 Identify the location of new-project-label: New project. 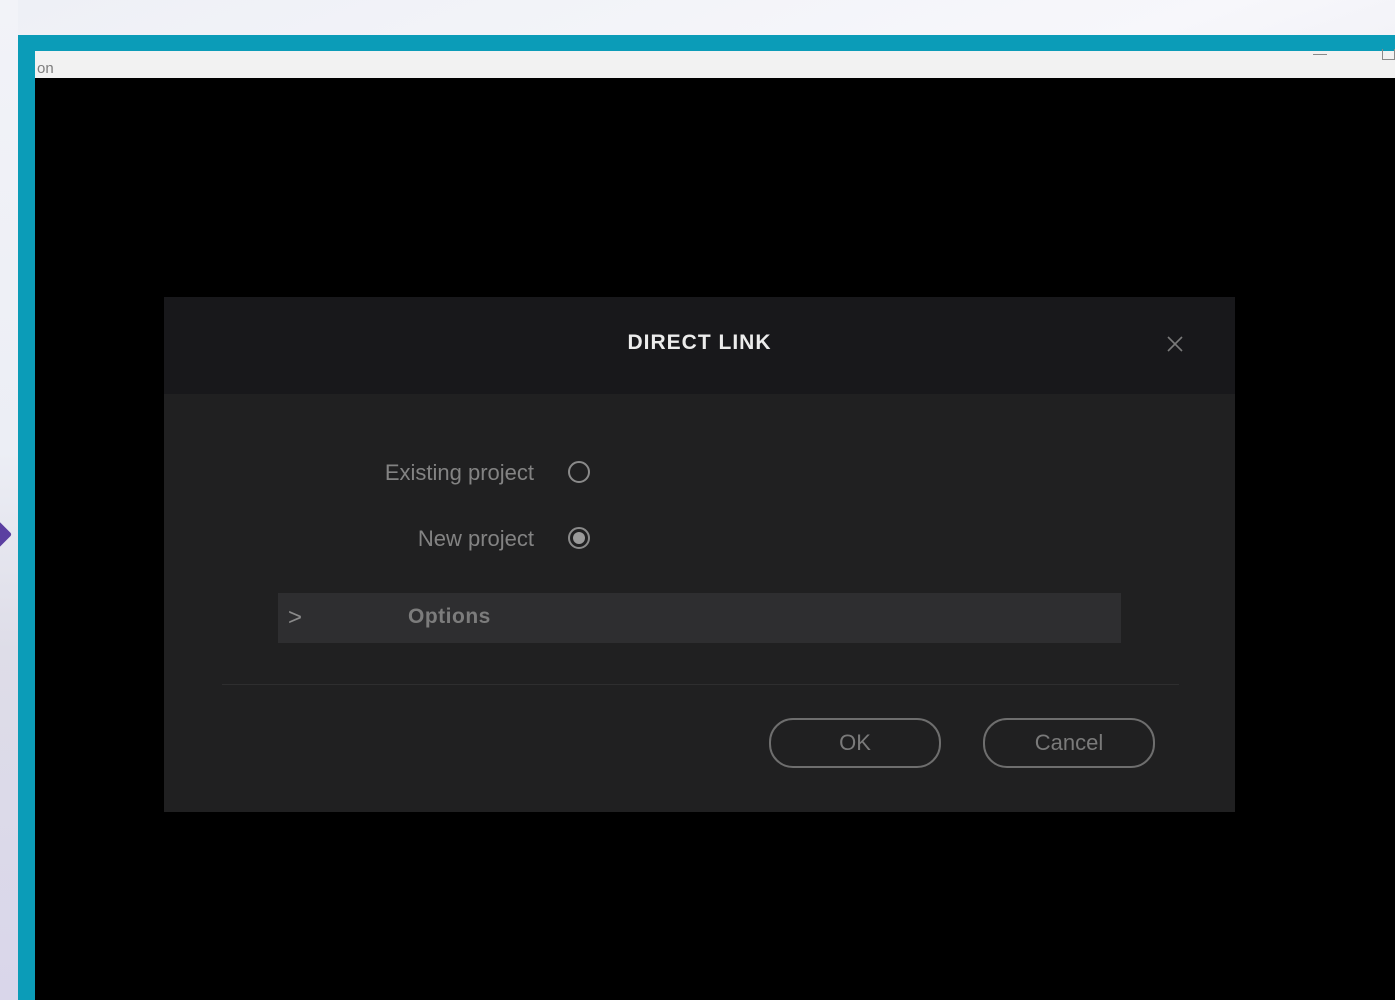
(475, 538).